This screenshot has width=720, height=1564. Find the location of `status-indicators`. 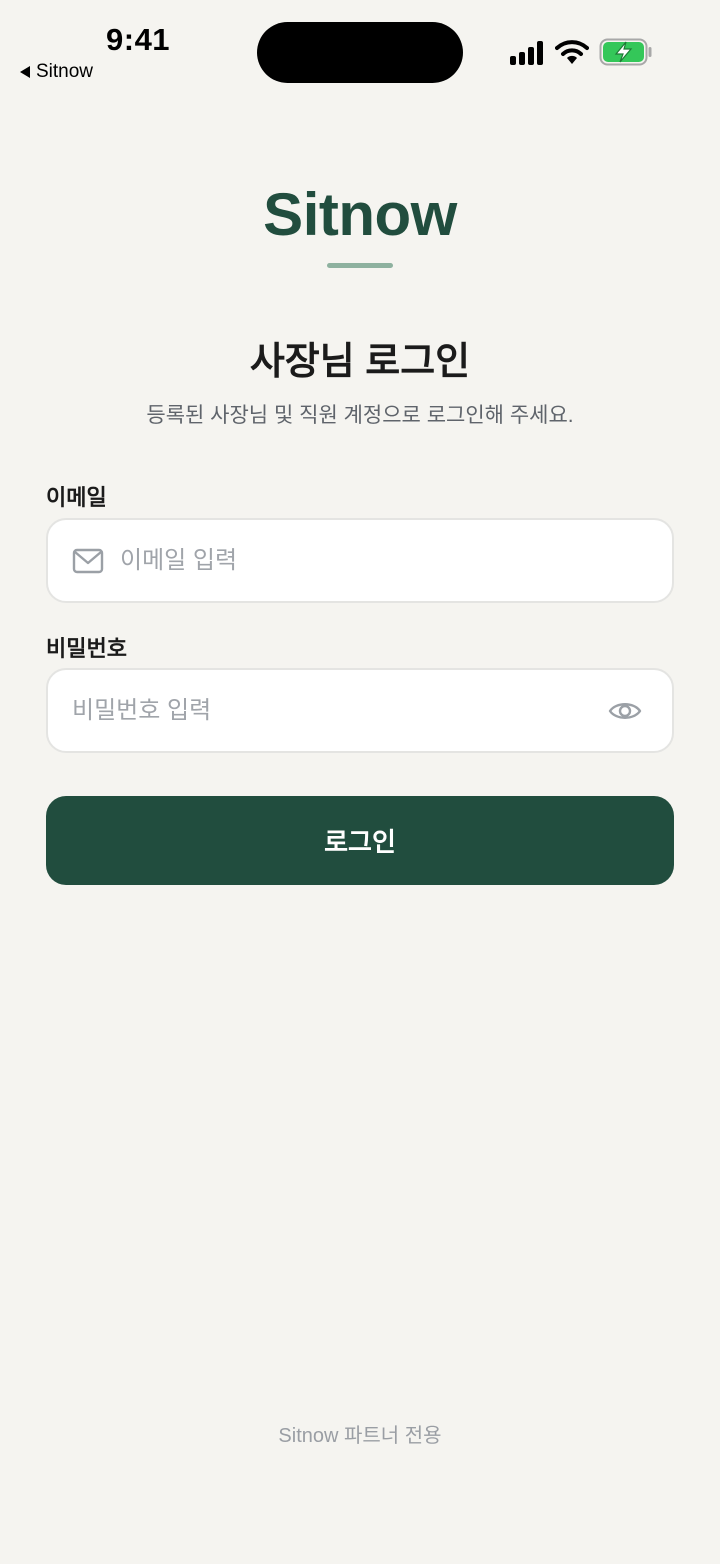

status-indicators is located at coordinates (581, 52).